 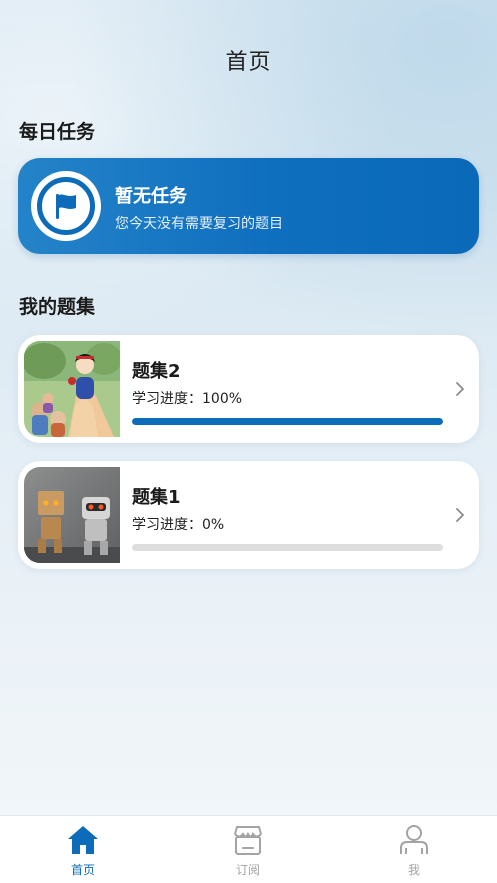 I want to click on tab-me: 我, so click(x=414, y=849).